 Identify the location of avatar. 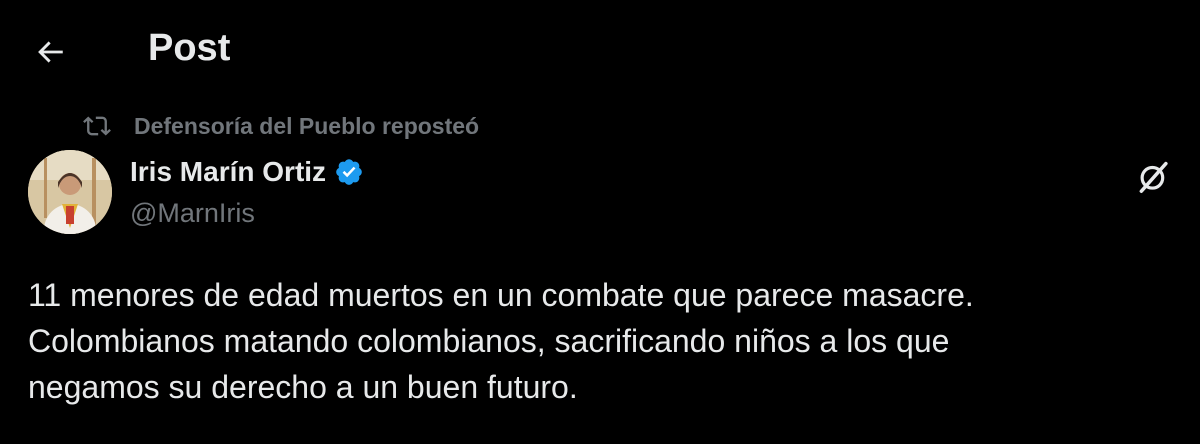
(70, 192).